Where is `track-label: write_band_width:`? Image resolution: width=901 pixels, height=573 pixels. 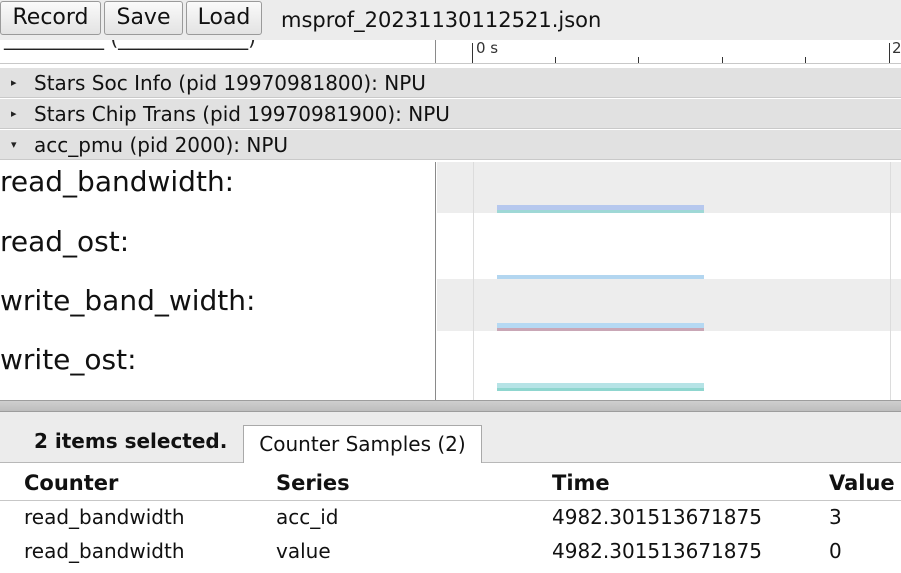 track-label: write_band_width: is located at coordinates (217, 311).